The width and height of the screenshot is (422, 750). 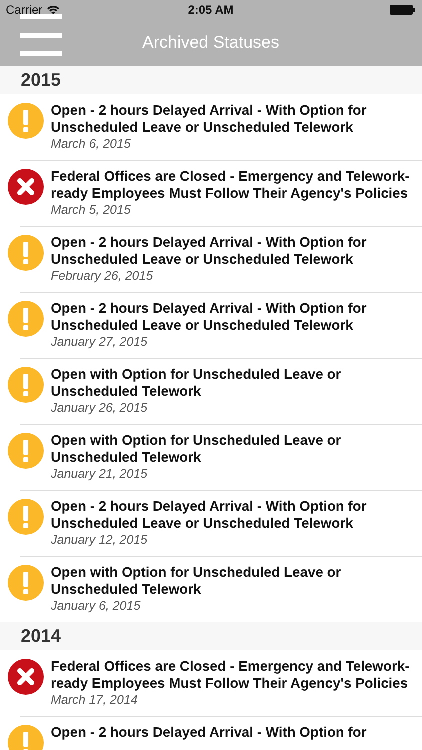 I want to click on status-date: January 6, 2015, so click(x=96, y=606).